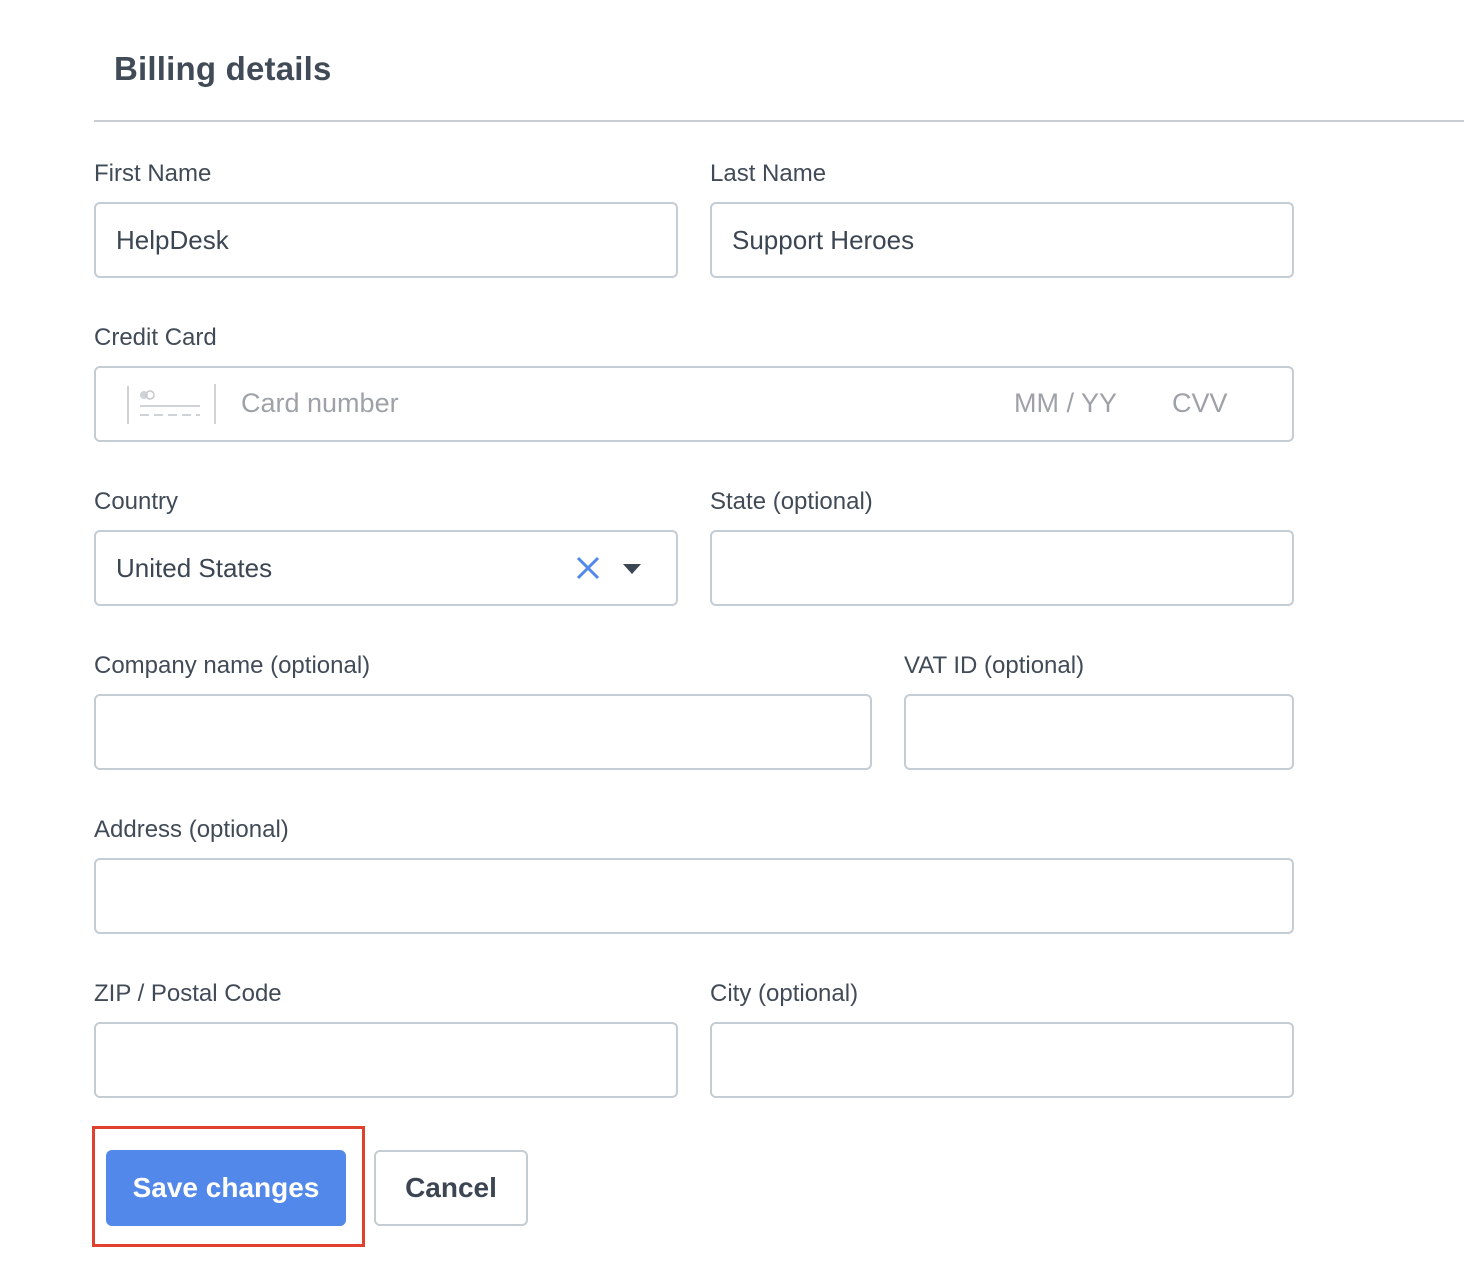 This screenshot has width=1464, height=1280. I want to click on last-name-field, so click(1002, 240).